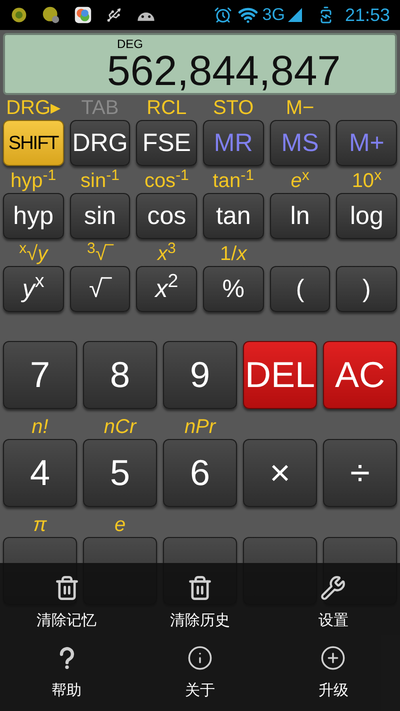  I want to click on wifi-icon, so click(248, 15).